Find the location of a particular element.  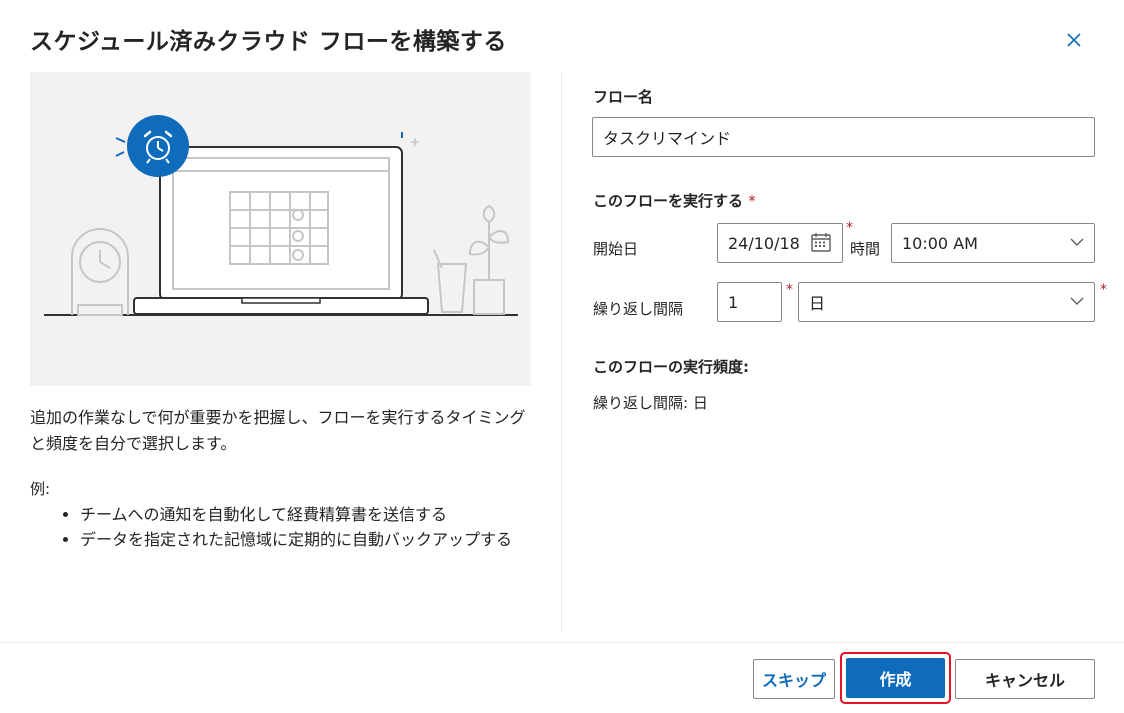

time-value: 10:00 AM is located at coordinates (940, 243).